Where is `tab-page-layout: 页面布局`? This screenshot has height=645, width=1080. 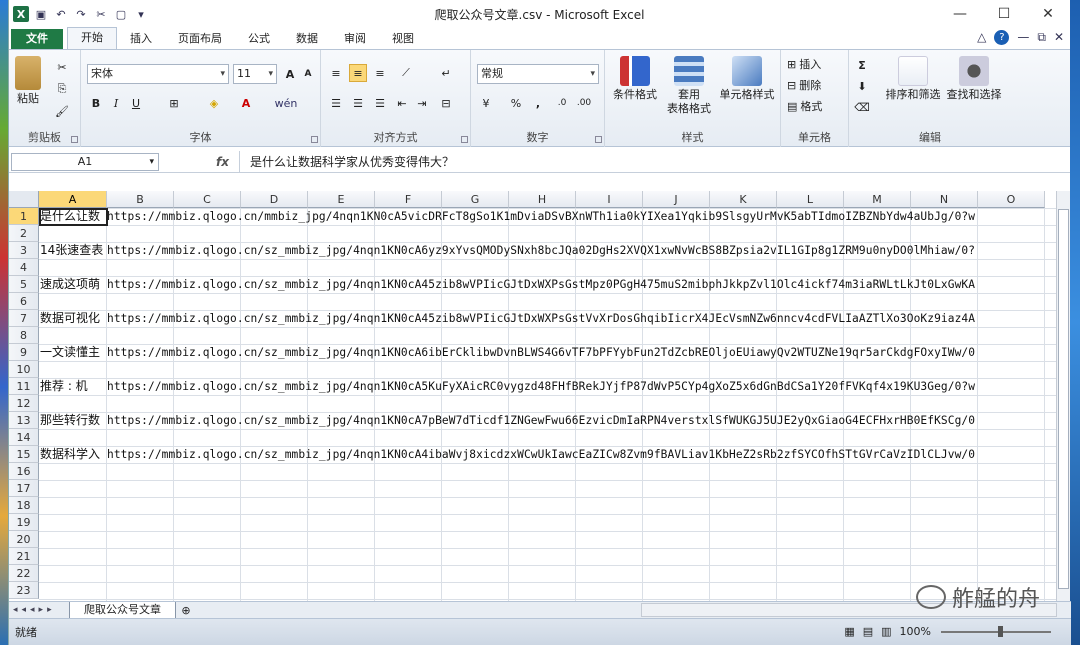 tab-page-layout: 页面布局 is located at coordinates (200, 39).